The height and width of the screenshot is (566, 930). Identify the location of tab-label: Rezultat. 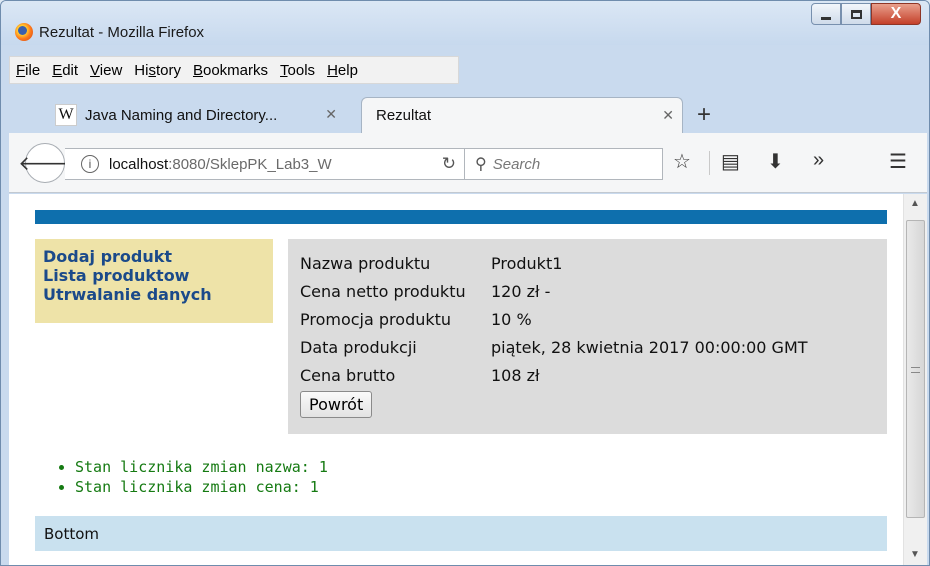
(404, 115).